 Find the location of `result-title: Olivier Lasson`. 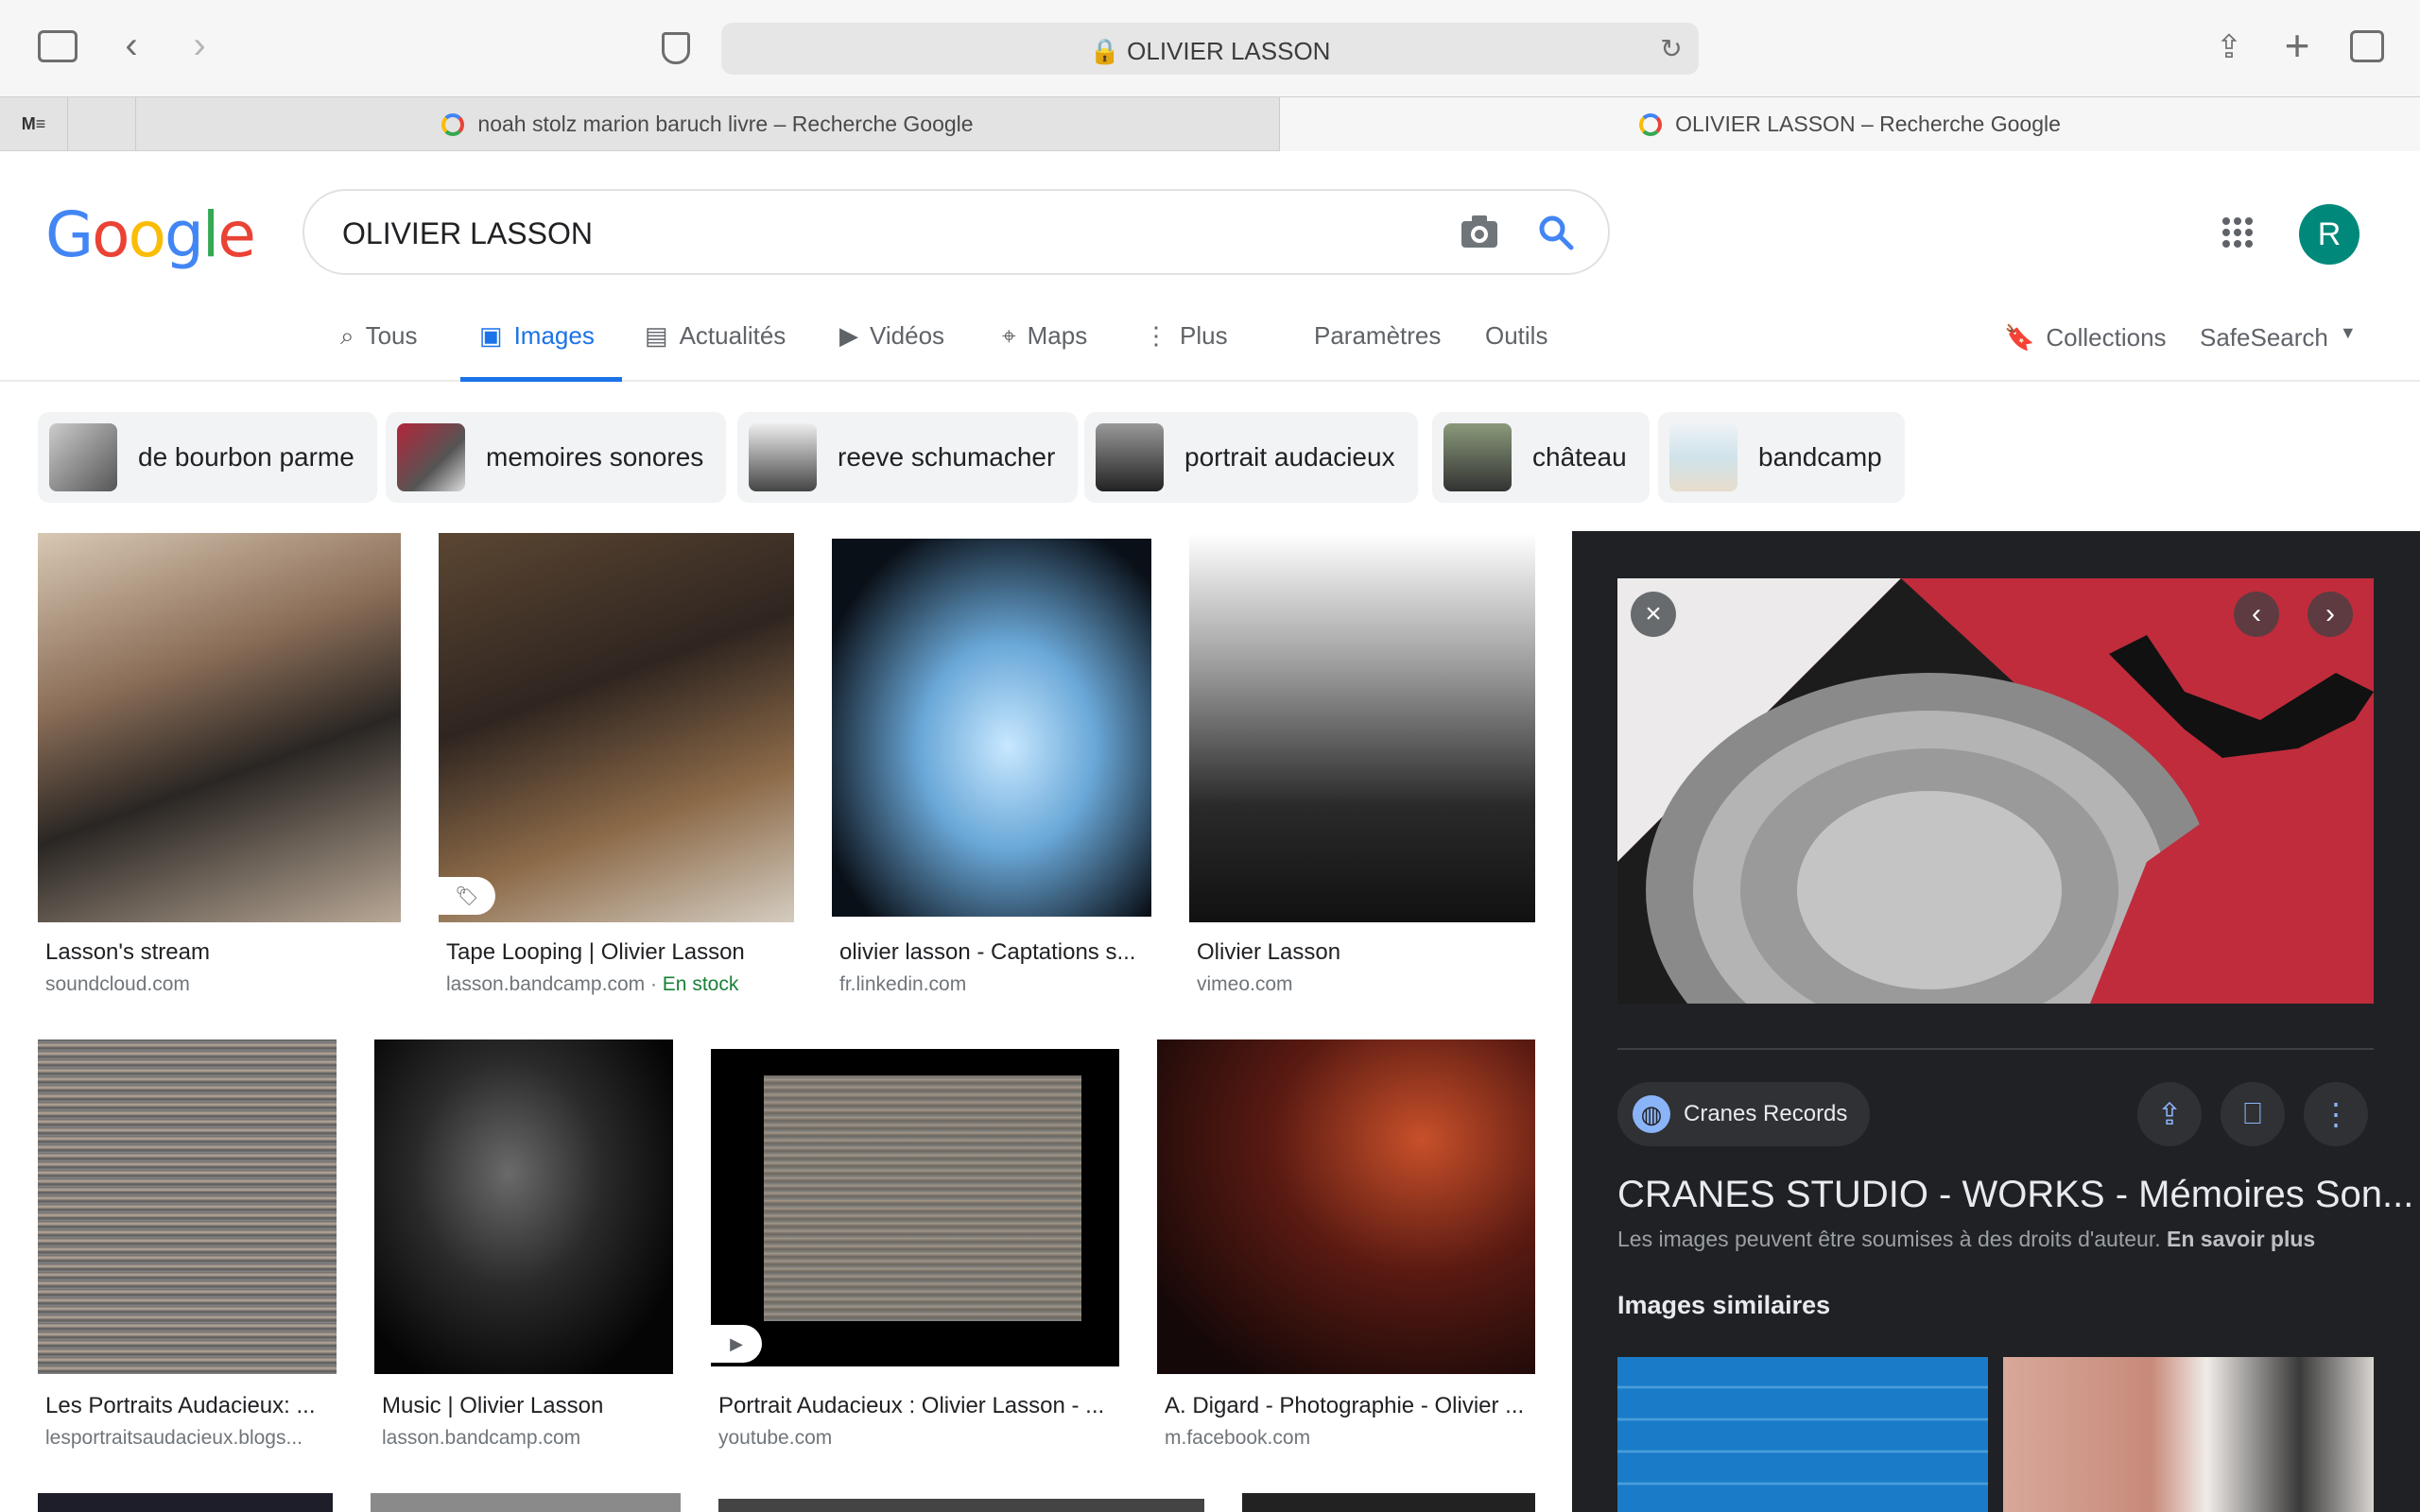

result-title: Olivier Lasson is located at coordinates (1362, 952).